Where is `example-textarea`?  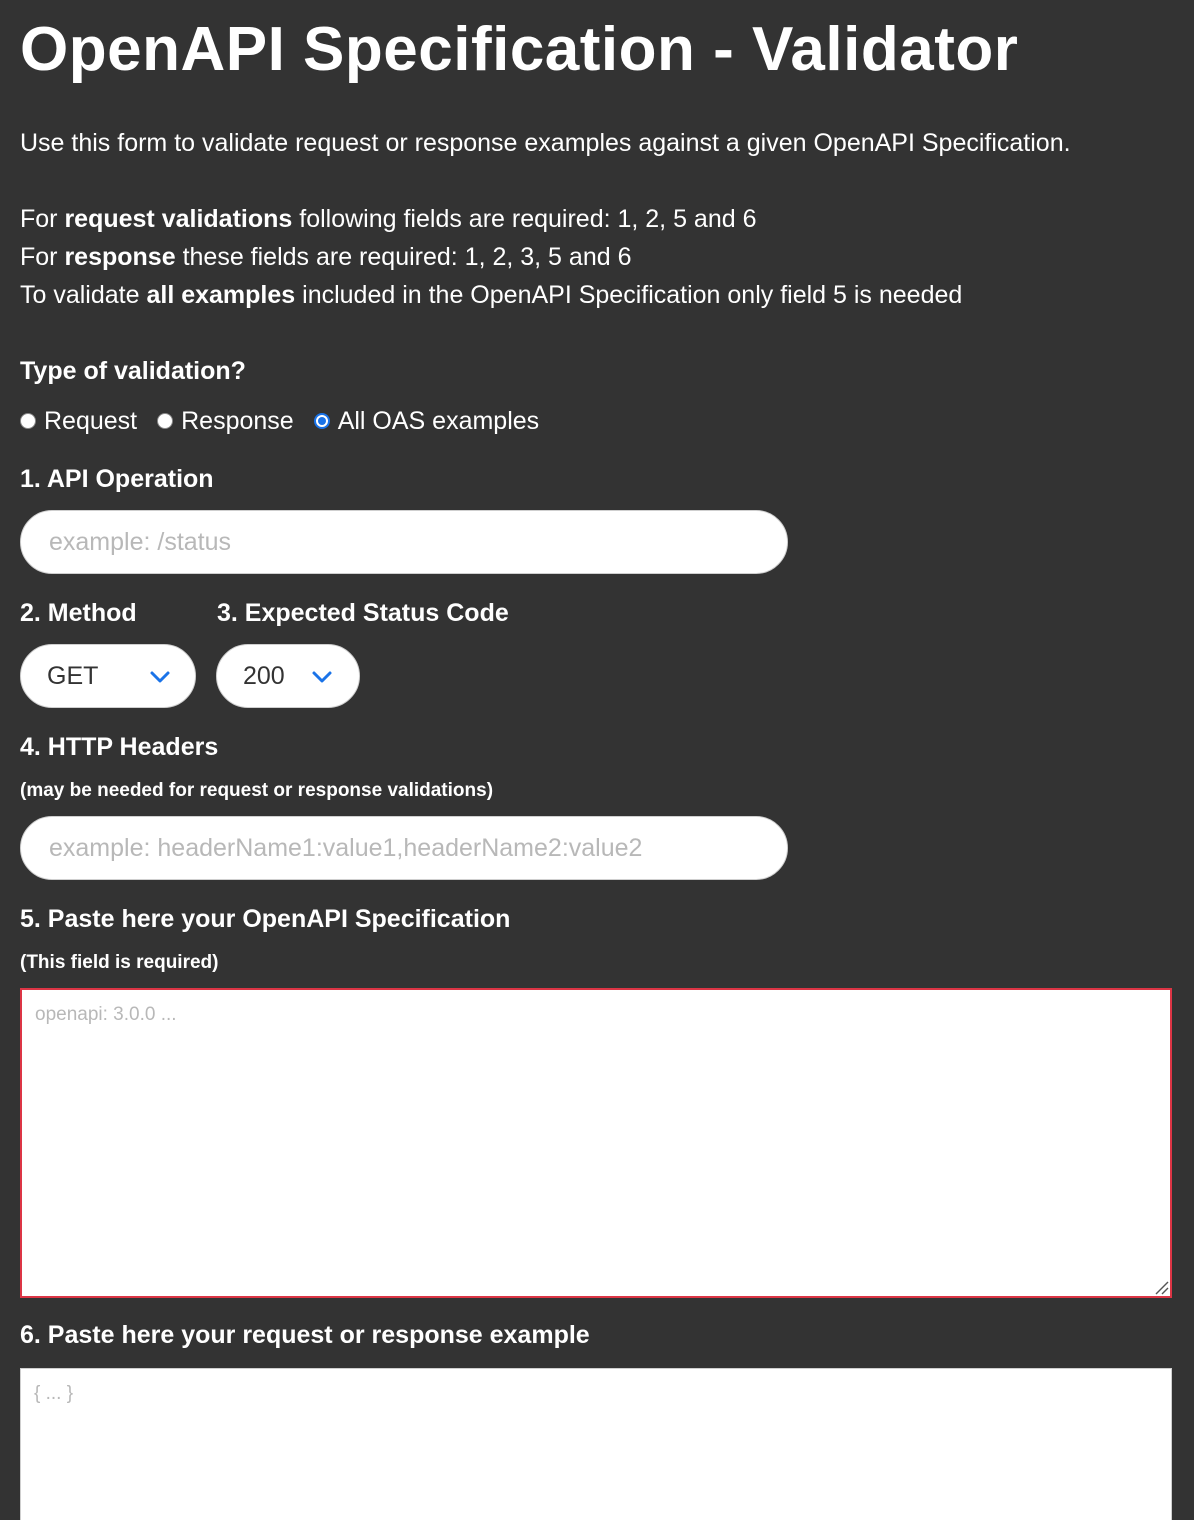
example-textarea is located at coordinates (596, 1444).